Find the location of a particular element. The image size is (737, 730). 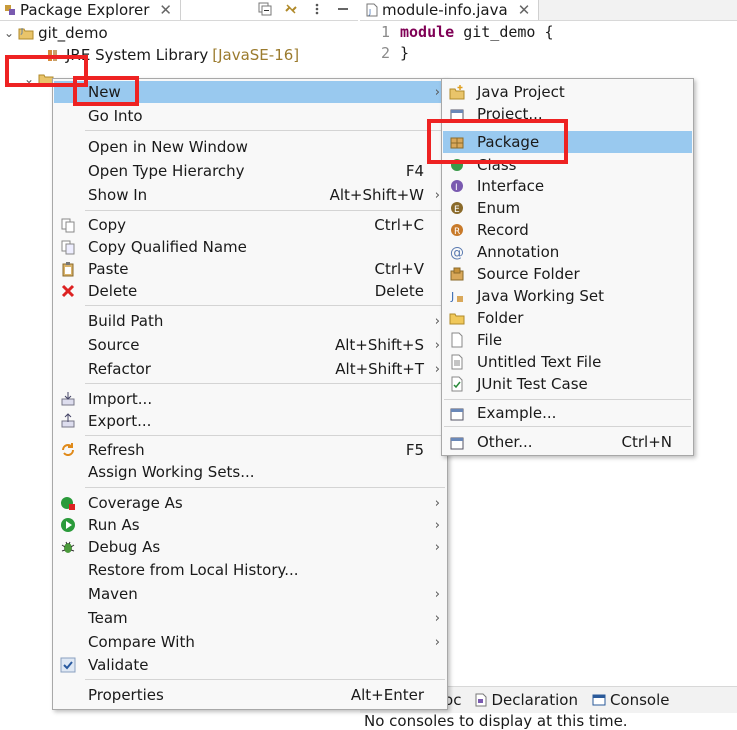

menu-item-properties: Properties Alt+Enter is located at coordinates (250, 695).